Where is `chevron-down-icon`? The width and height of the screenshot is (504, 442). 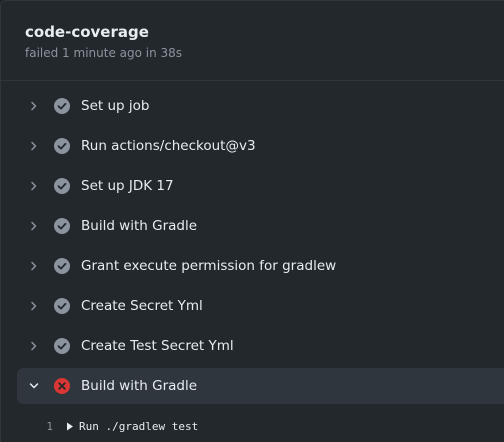 chevron-down-icon is located at coordinates (34, 386).